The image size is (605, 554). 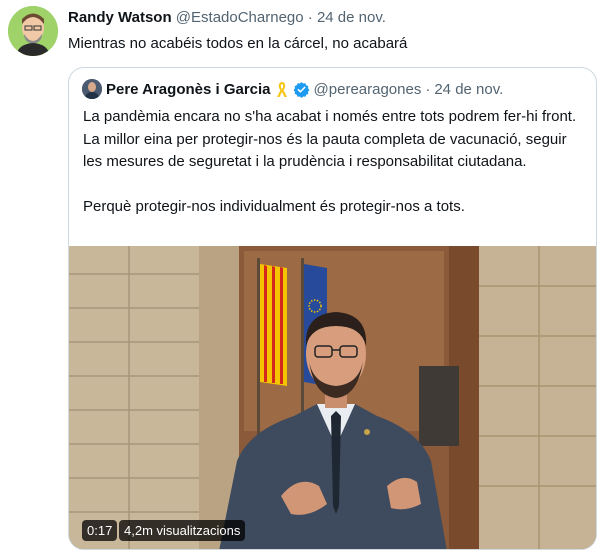 I want to click on quoted-author-display-name: Pere Aragonès i Garcia, so click(x=188, y=89).